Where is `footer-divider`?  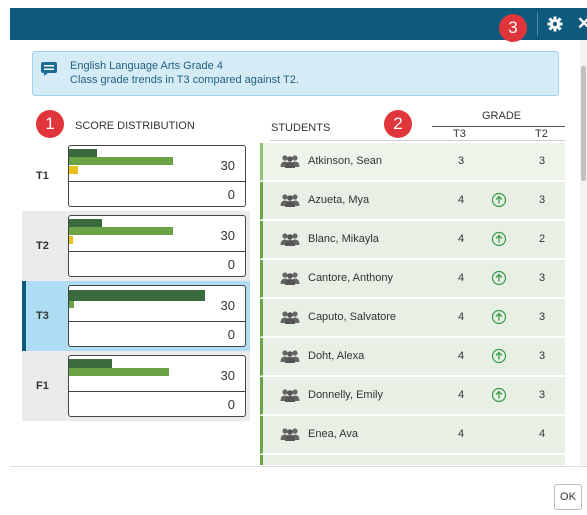
footer-divider is located at coordinates (298, 466).